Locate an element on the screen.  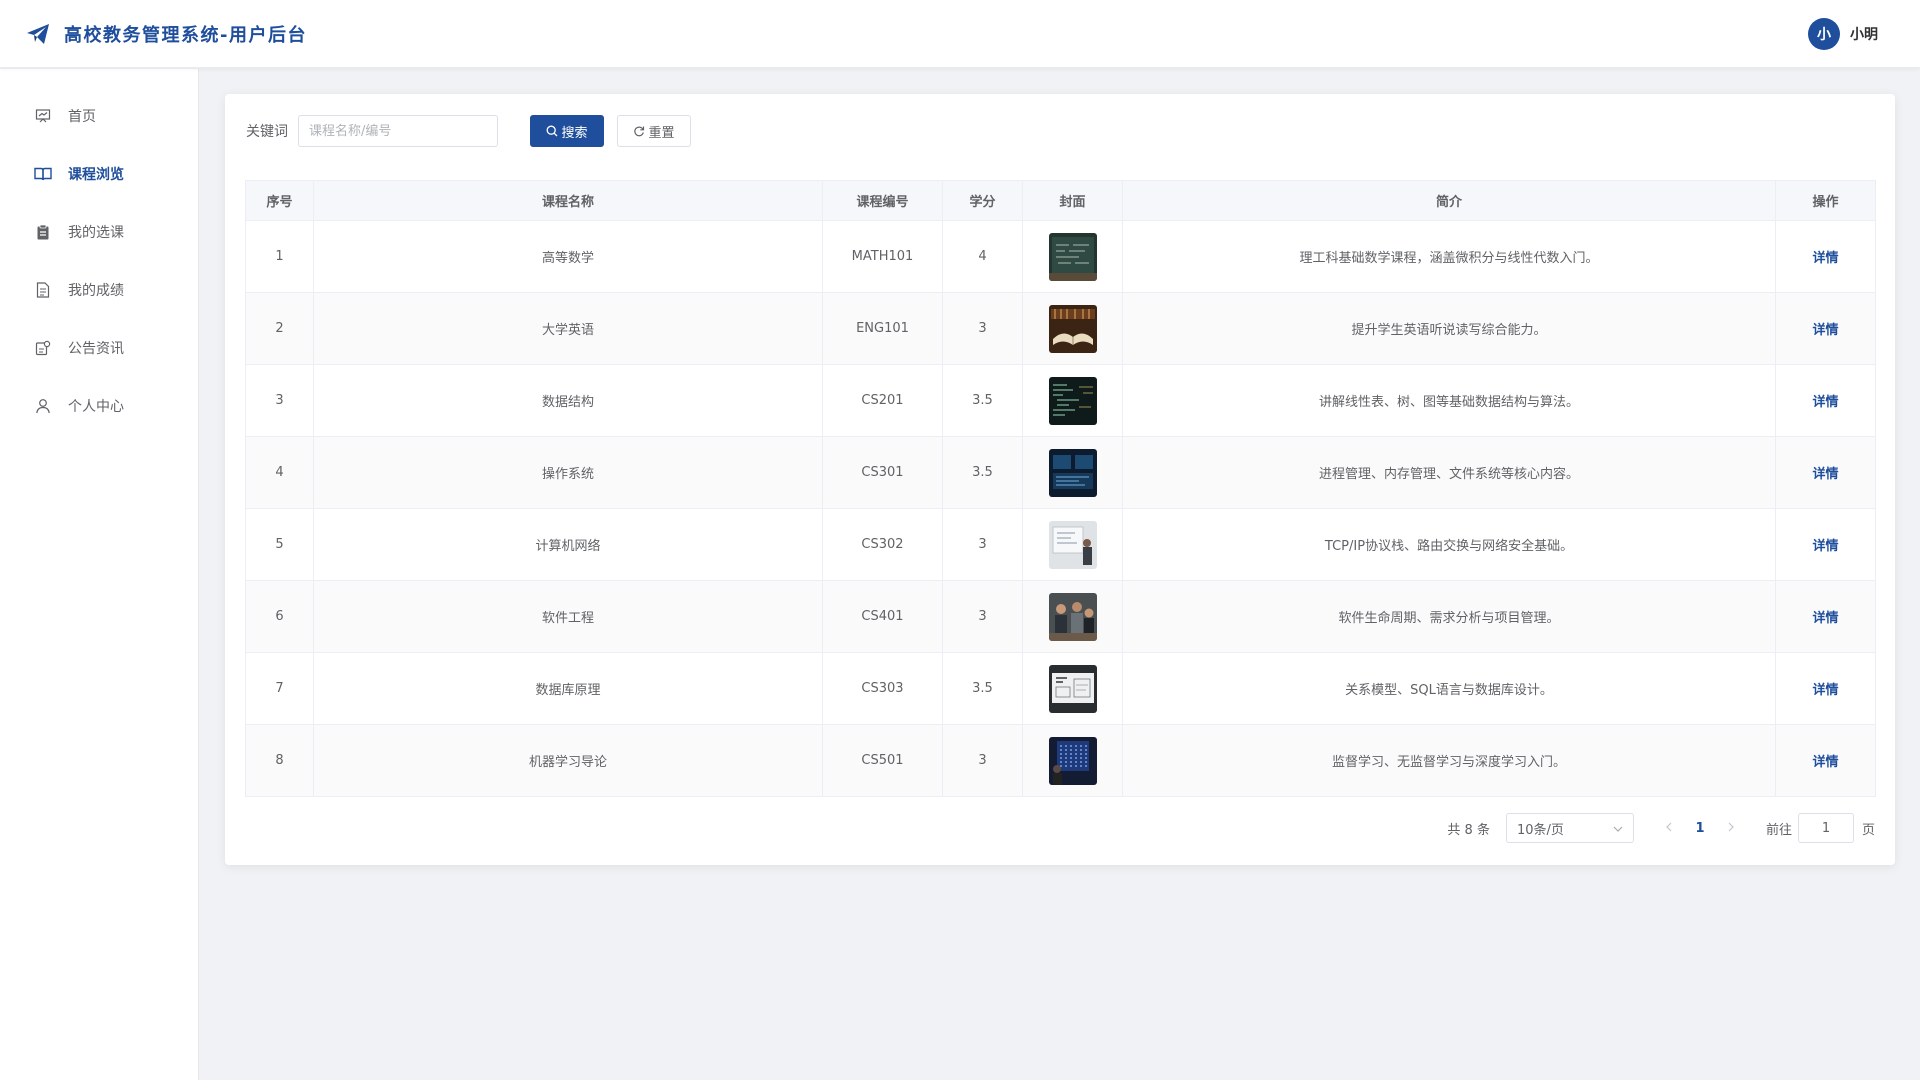
pagination: 共 8 条 10条/页 1 前往 页 is located at coordinates (1661, 828).